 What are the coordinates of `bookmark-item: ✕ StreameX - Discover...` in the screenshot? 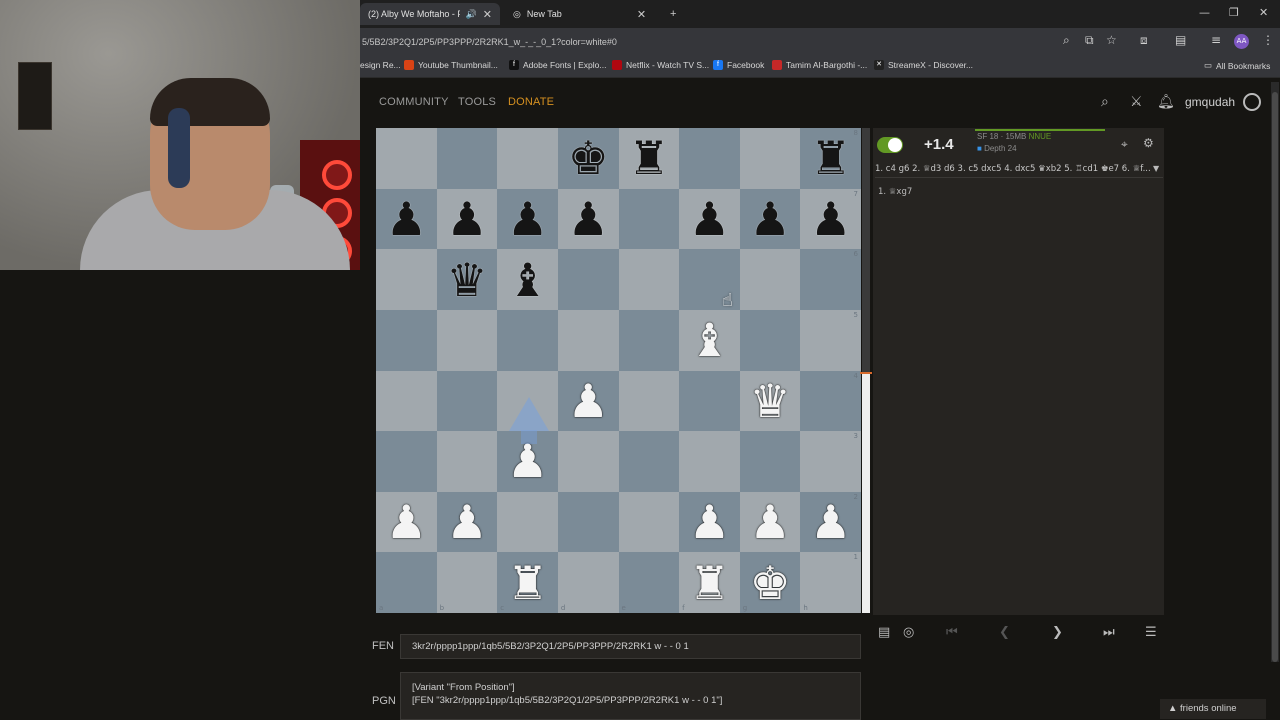 It's located at (923, 65).